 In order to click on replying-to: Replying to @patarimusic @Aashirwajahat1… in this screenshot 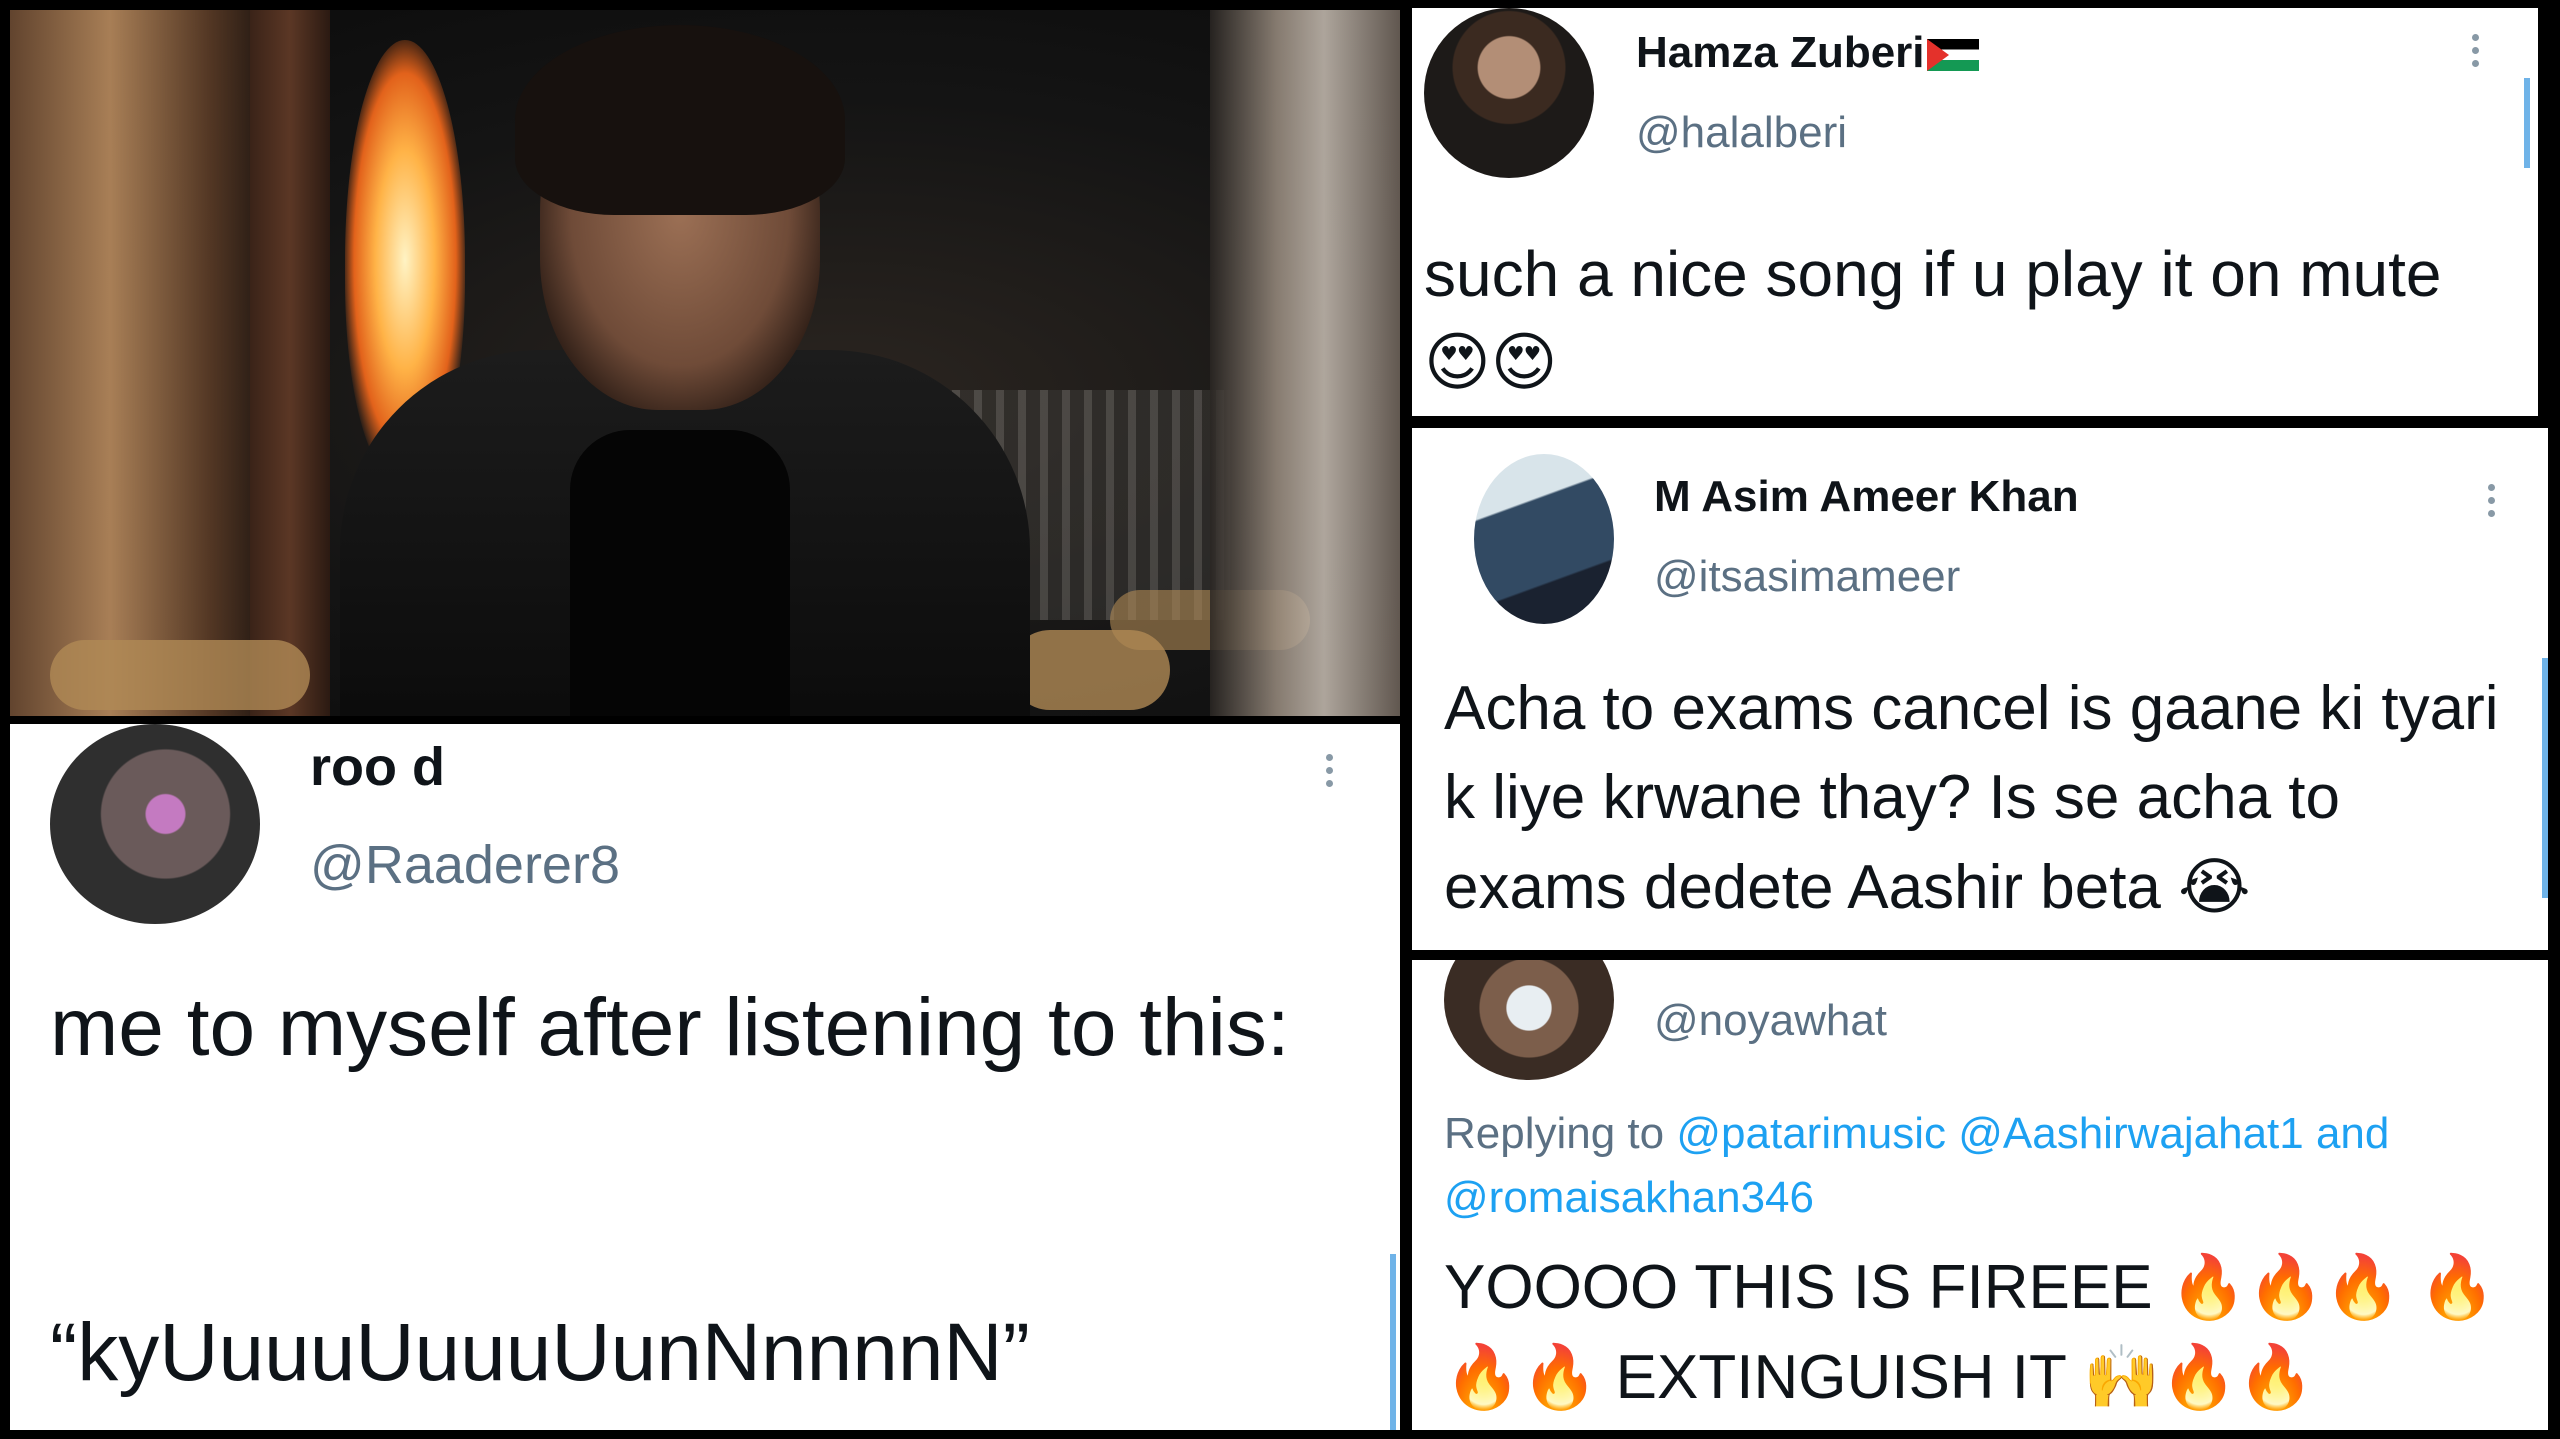, I will do `click(1917, 1165)`.